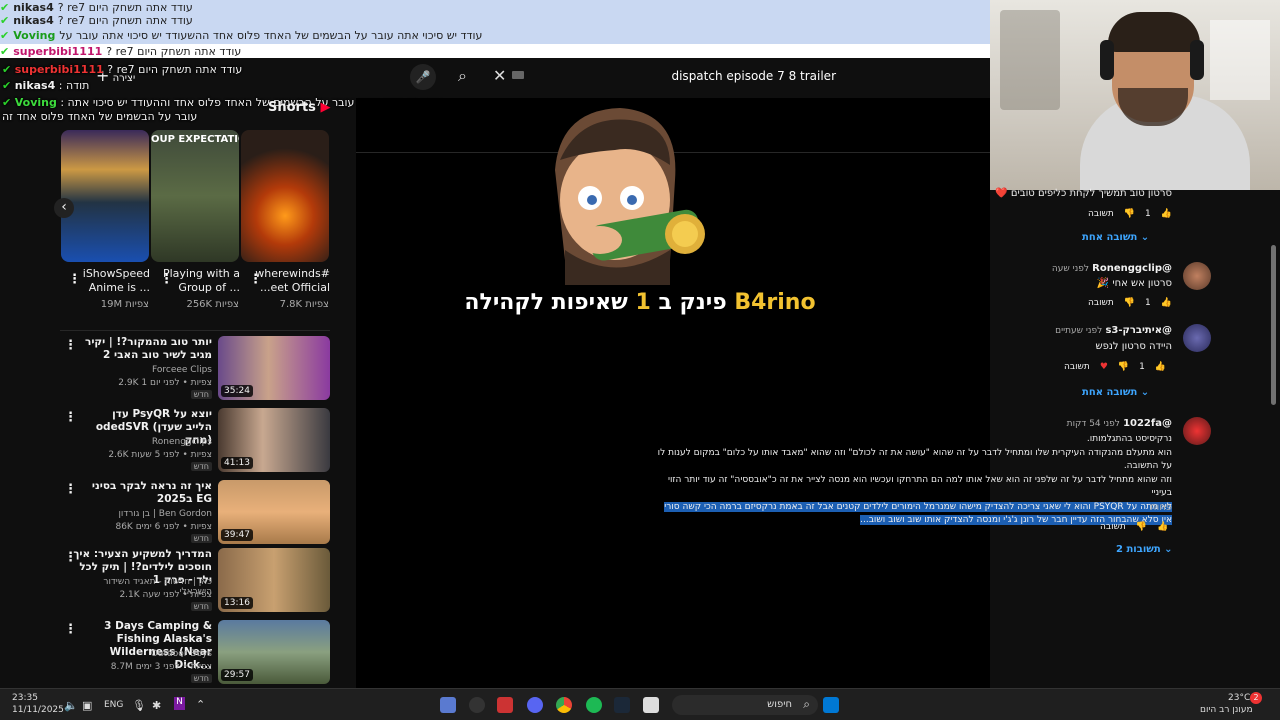  I want to click on video-thumbnail: 35:24, so click(274, 368).